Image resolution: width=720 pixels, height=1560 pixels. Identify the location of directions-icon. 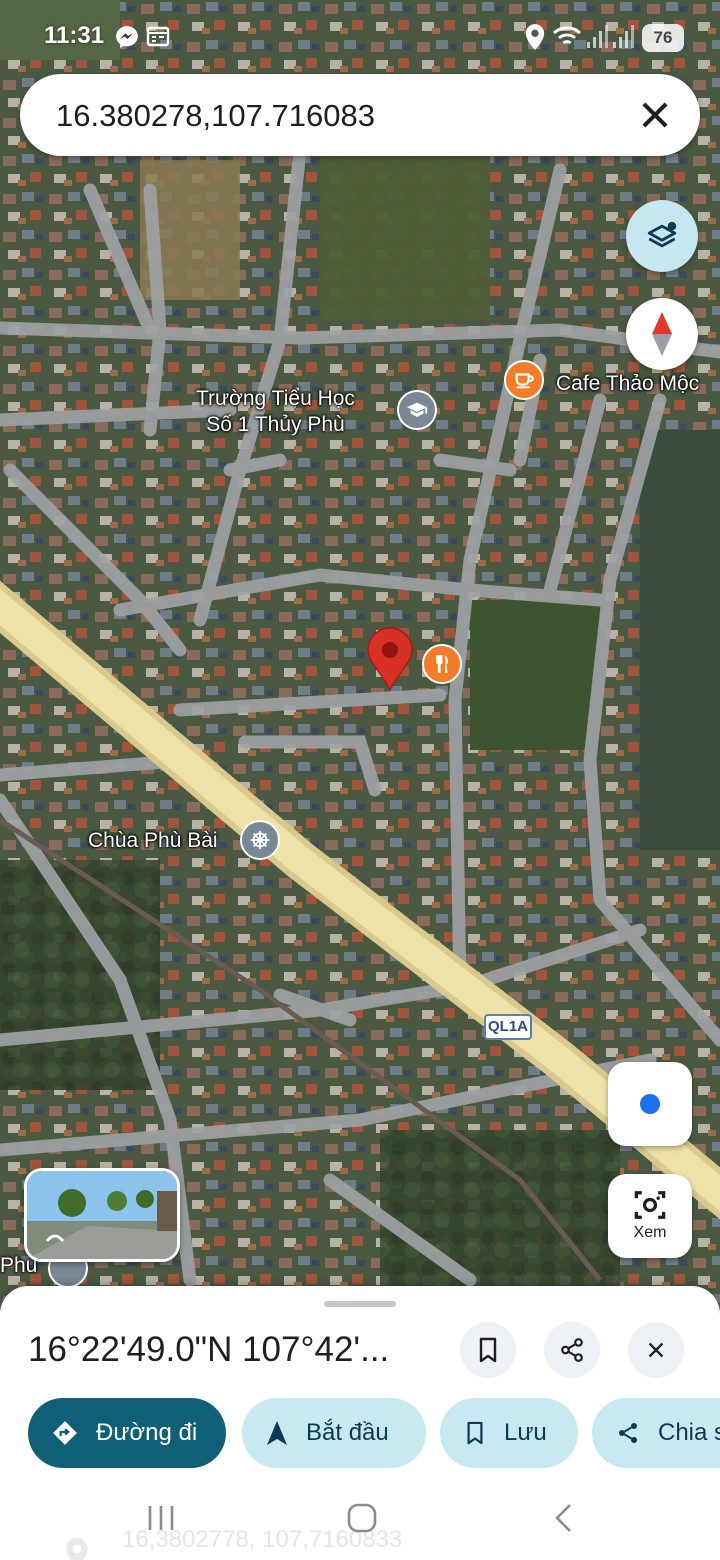
(65, 1433).